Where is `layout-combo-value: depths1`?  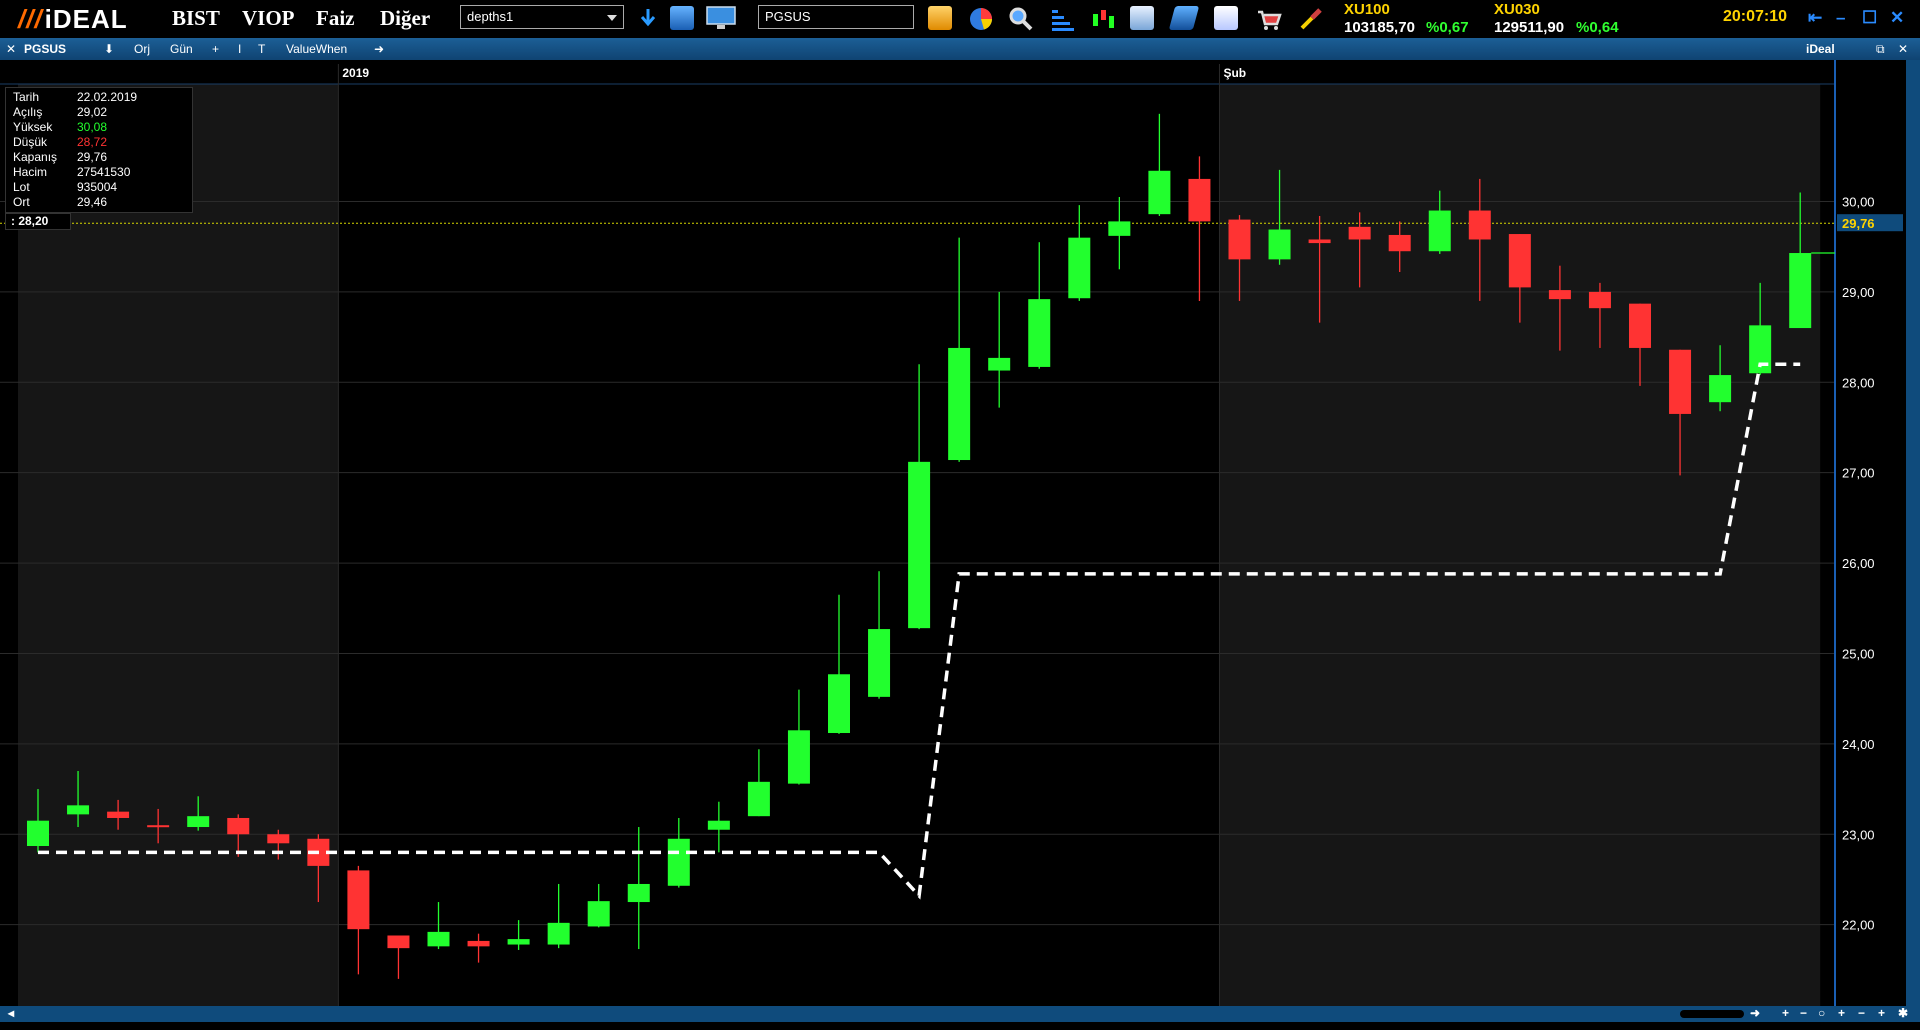 layout-combo-value: depths1 is located at coordinates (490, 16).